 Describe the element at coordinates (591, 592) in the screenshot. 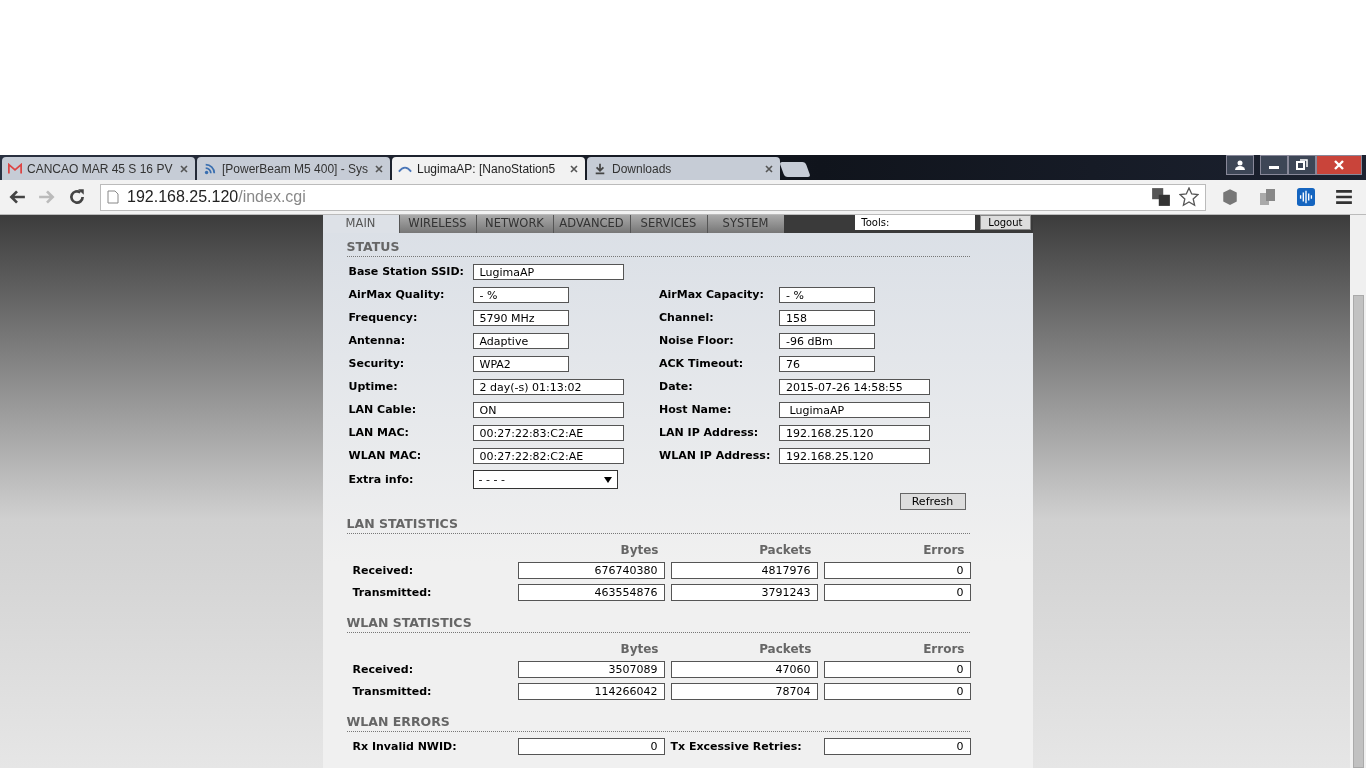

I see `stat-field: 463554876` at that location.